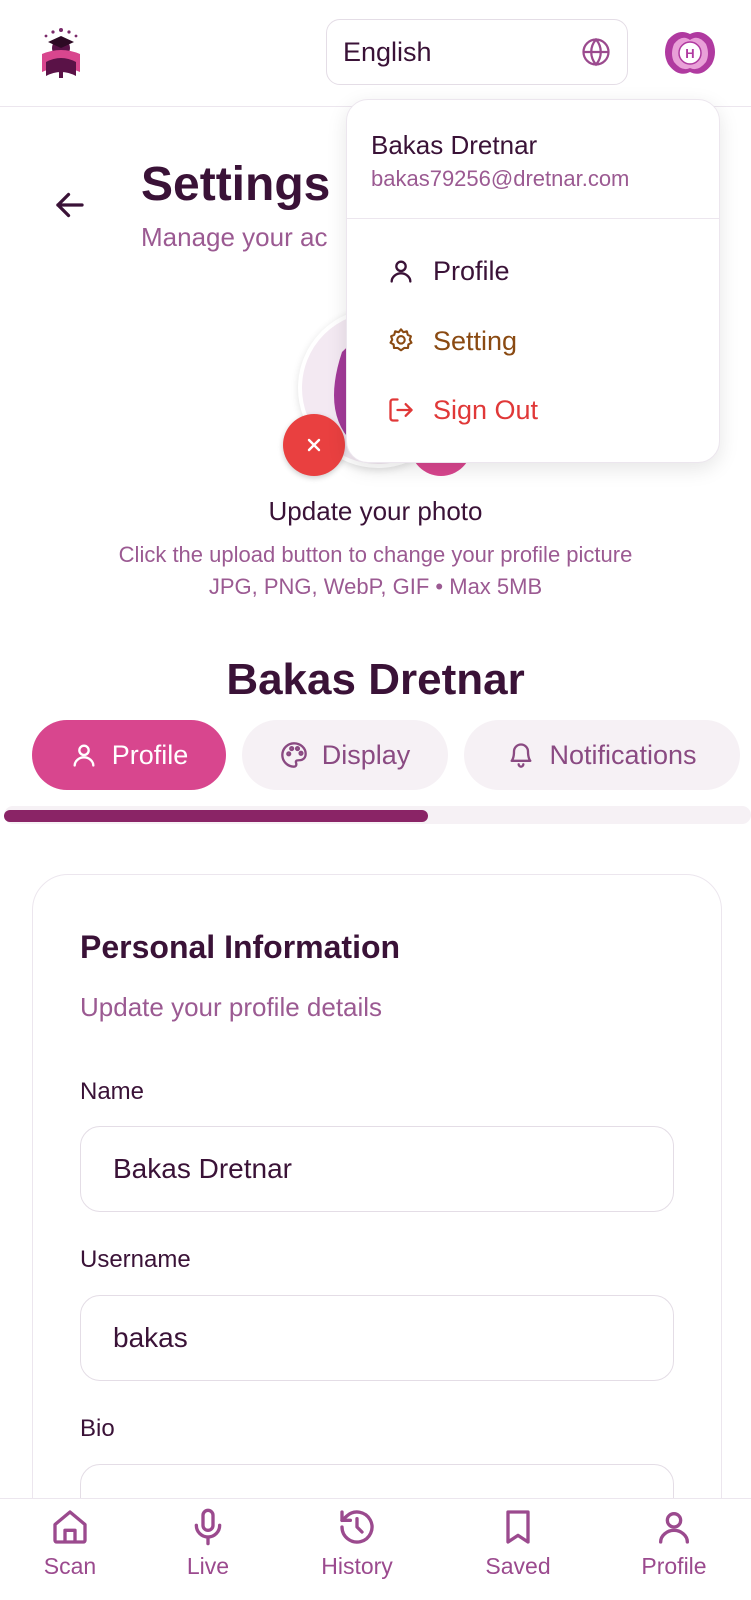 The image size is (751, 1600). What do you see at coordinates (401, 410) in the screenshot?
I see `sign-out-icon` at bounding box center [401, 410].